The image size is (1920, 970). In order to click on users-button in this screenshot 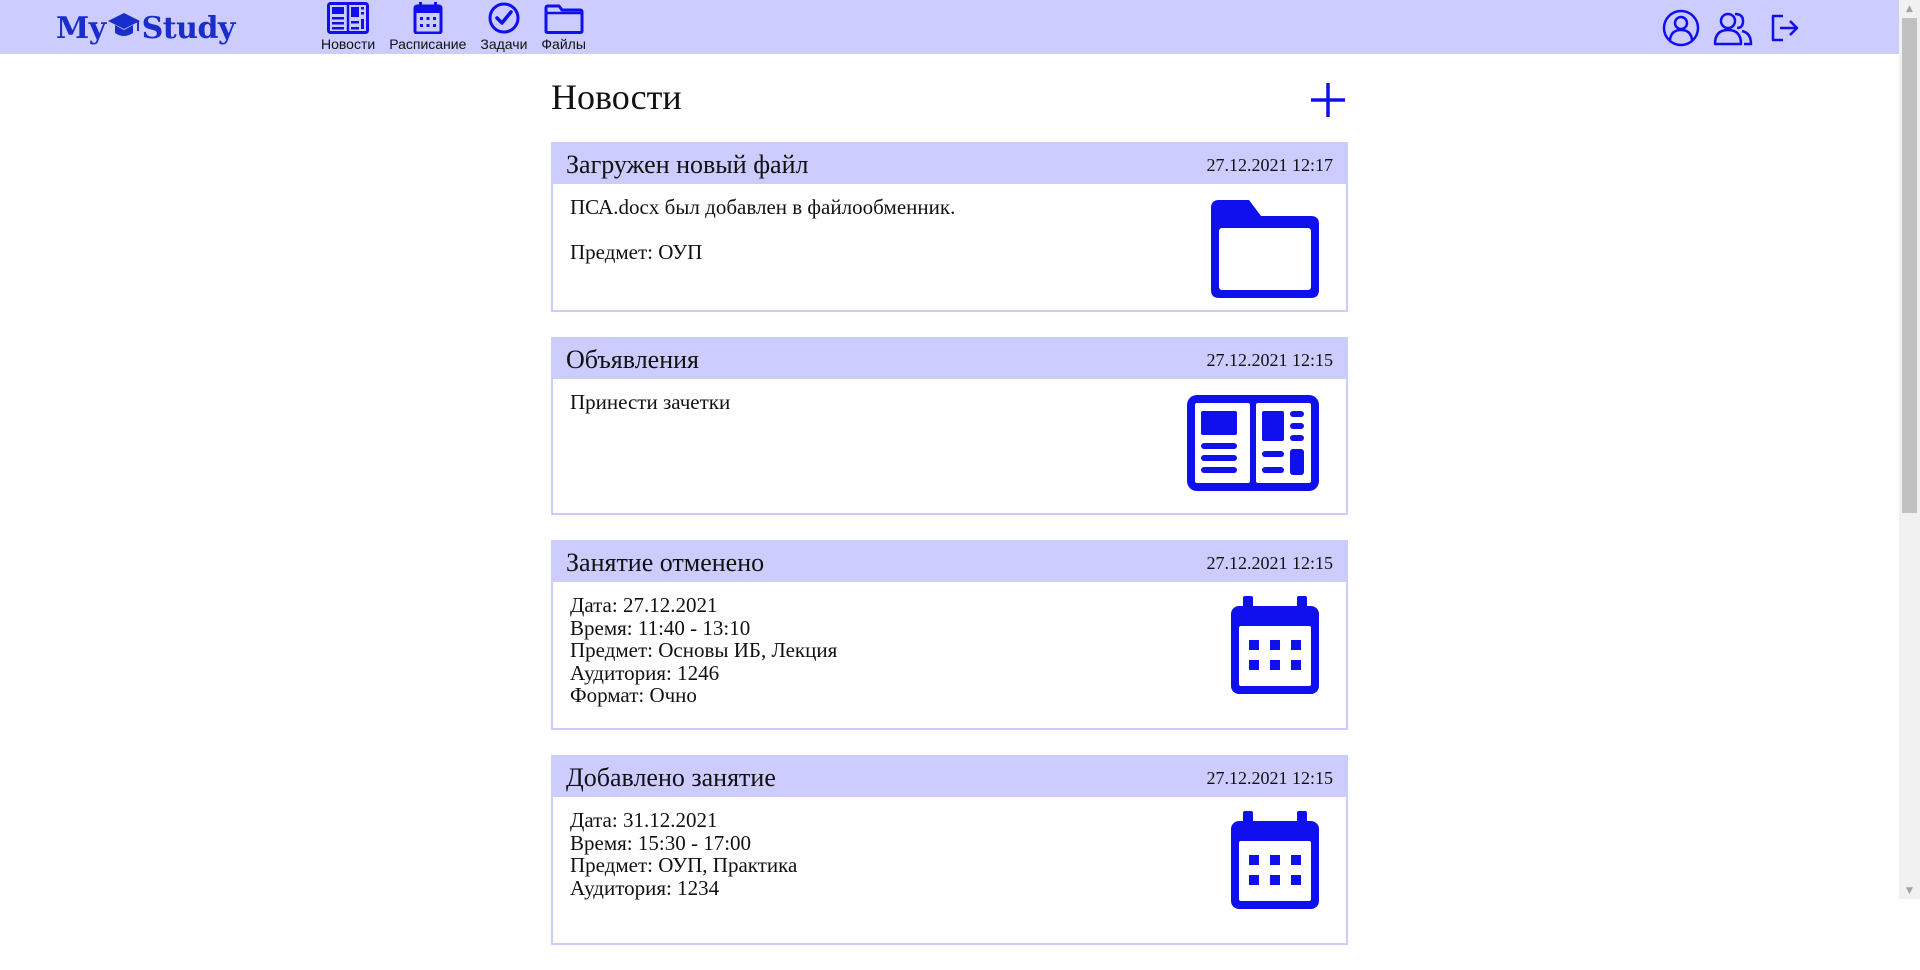, I will do `click(1733, 28)`.